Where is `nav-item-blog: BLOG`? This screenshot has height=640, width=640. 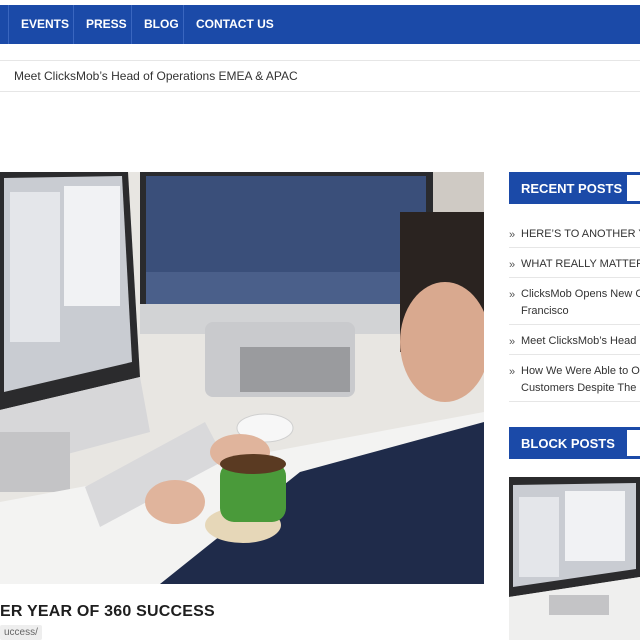
nav-item-blog: BLOG is located at coordinates (161, 24).